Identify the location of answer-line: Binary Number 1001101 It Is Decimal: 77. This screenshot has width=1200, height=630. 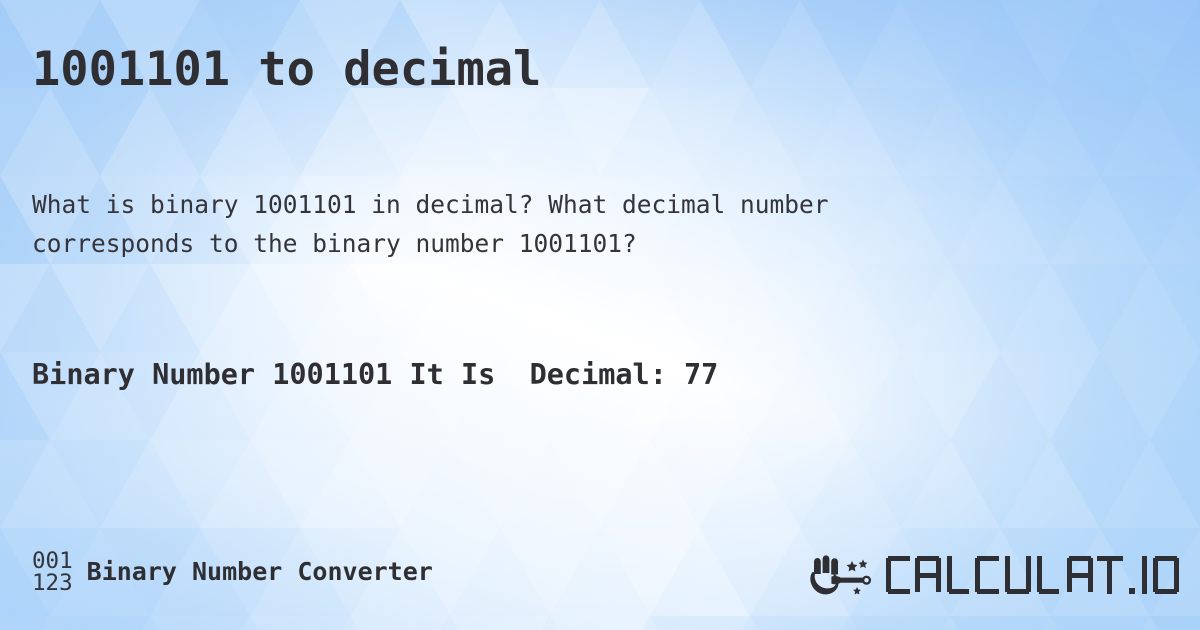
(375, 374).